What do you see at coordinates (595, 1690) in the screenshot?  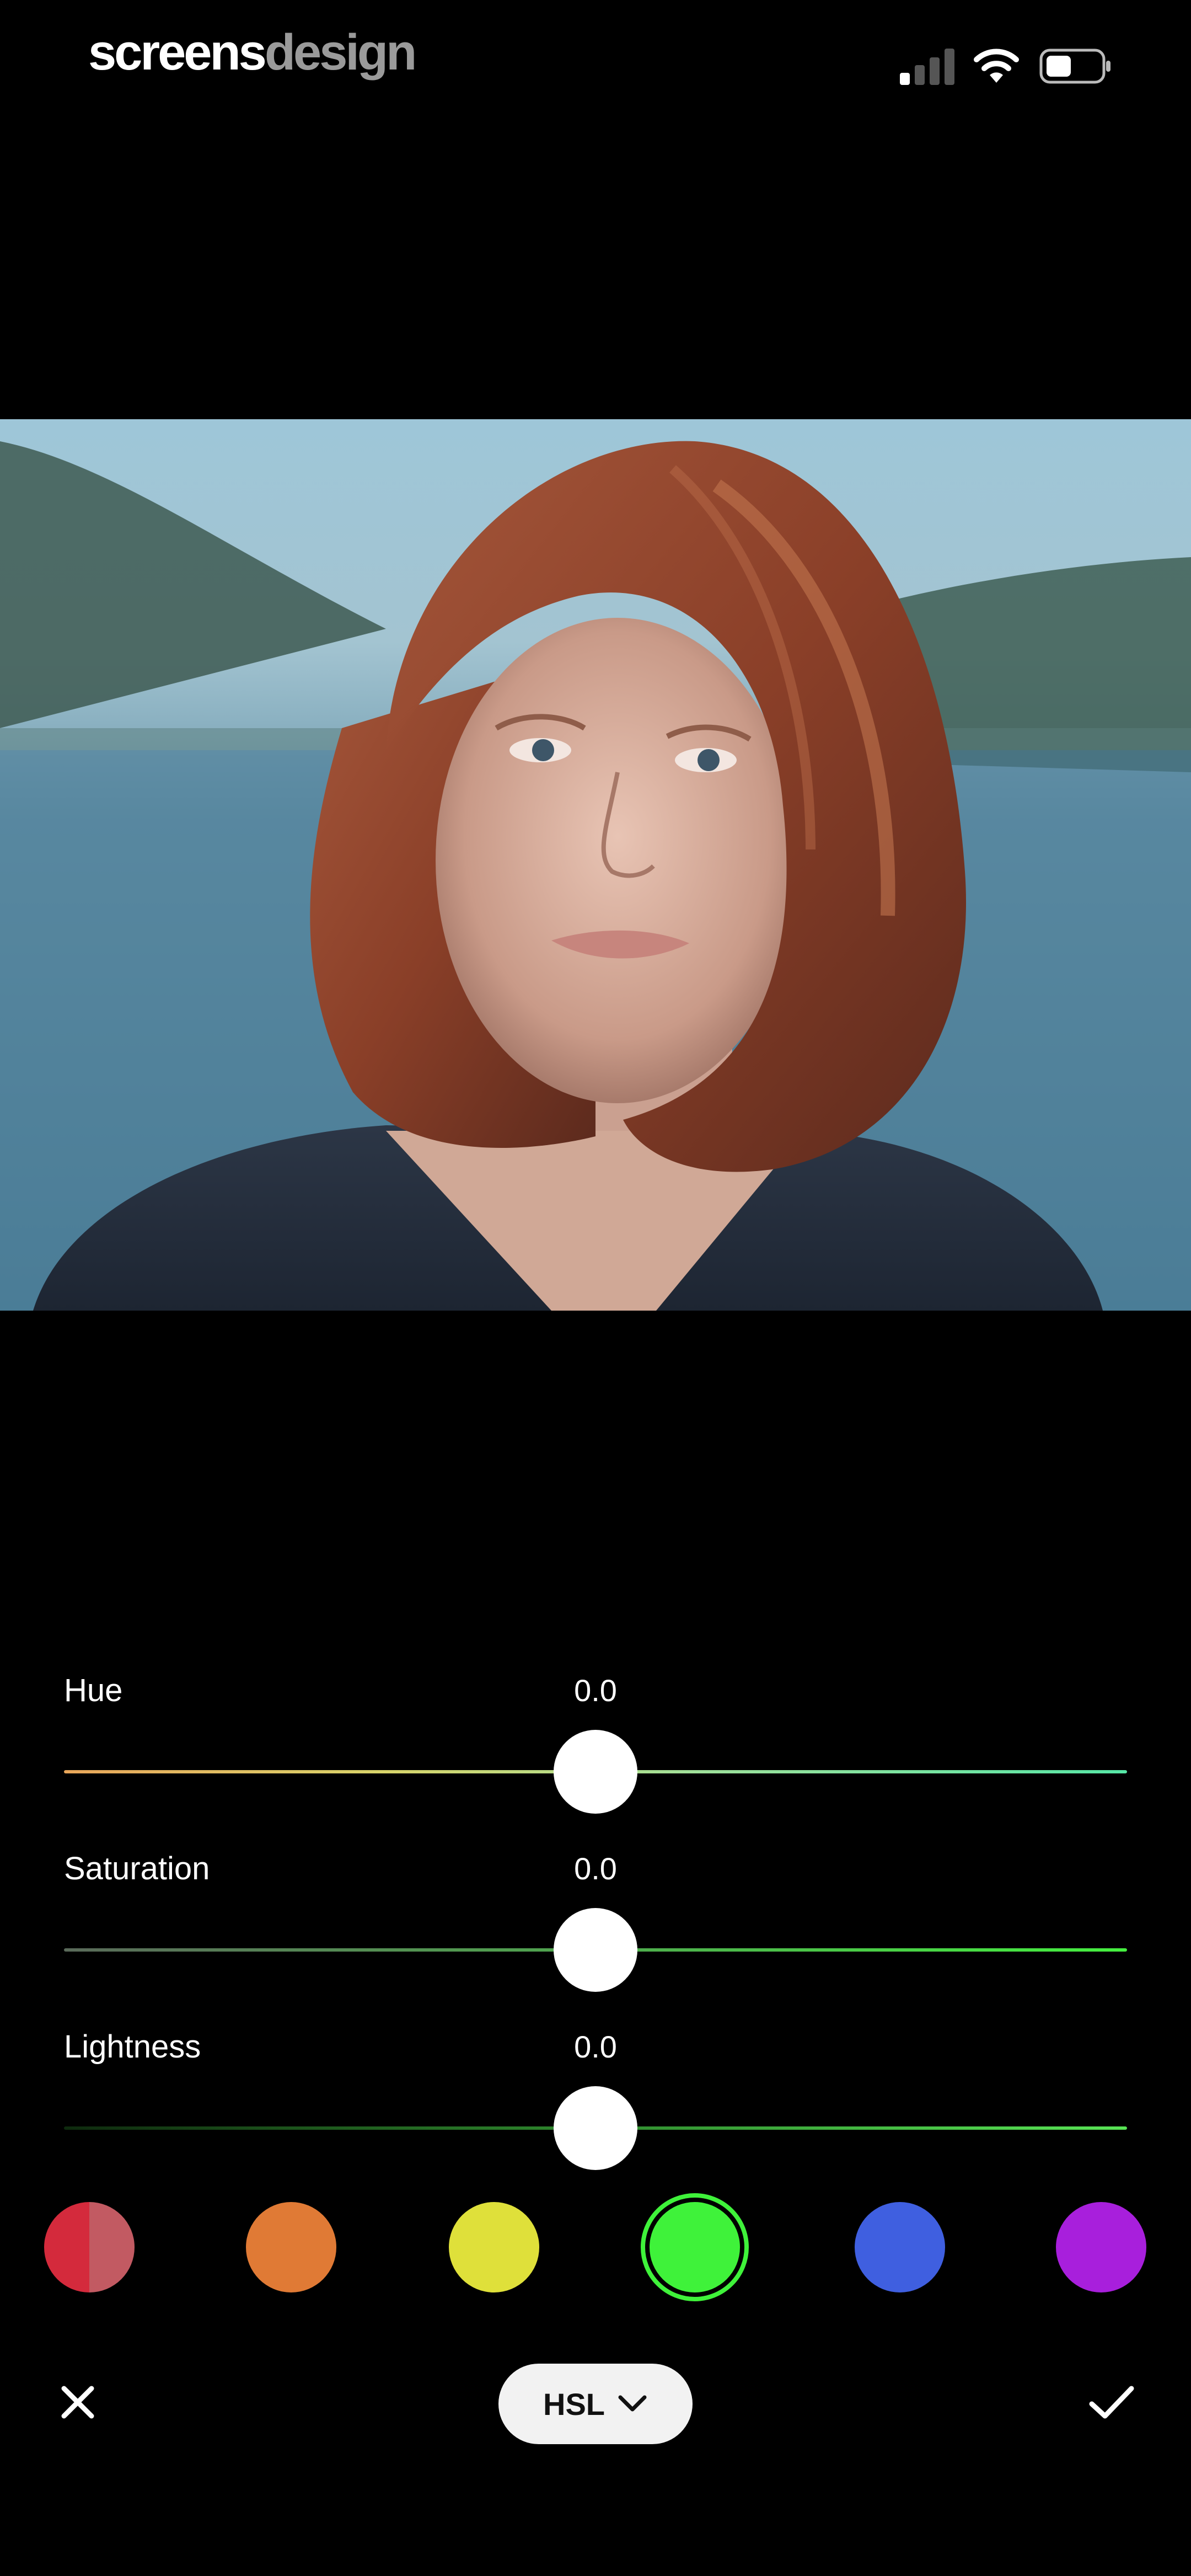 I see `hue-value: 0.0` at bounding box center [595, 1690].